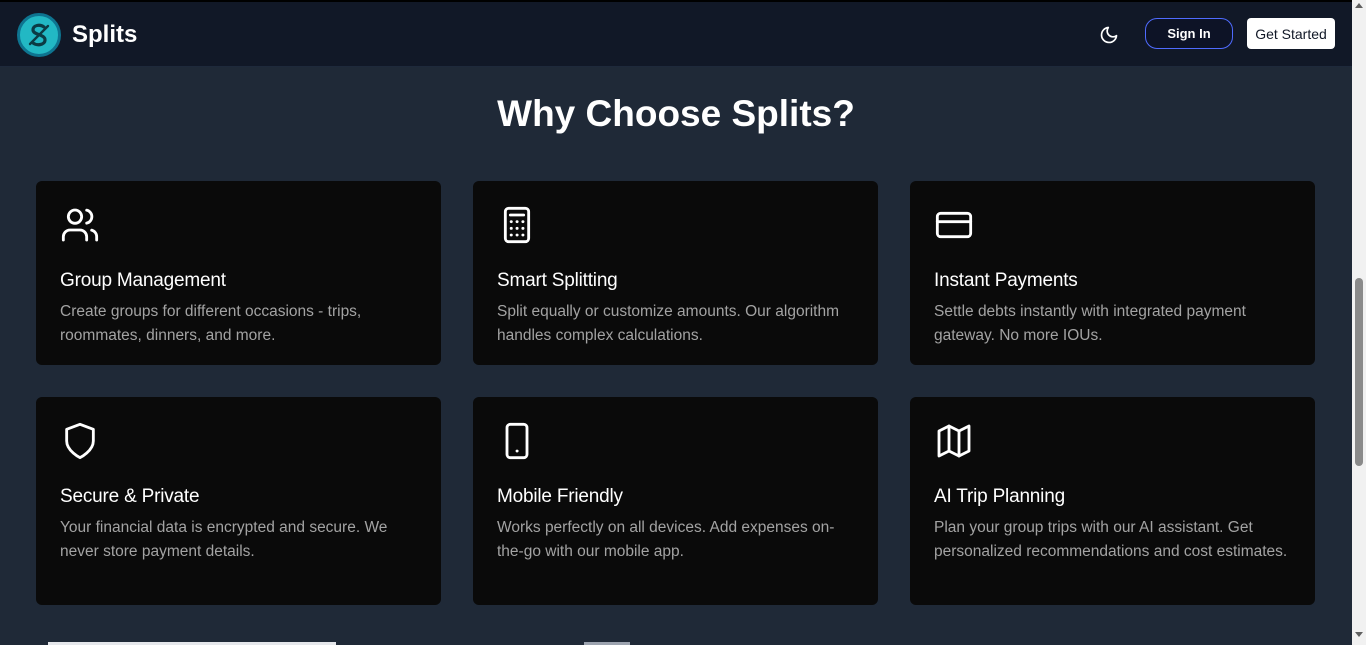  I want to click on feature-title: Group Management, so click(143, 280).